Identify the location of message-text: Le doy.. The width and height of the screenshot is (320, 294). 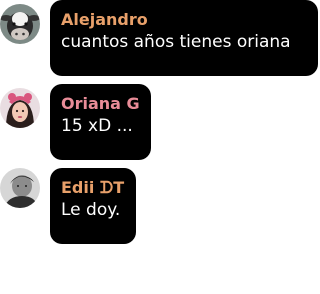
(91, 210).